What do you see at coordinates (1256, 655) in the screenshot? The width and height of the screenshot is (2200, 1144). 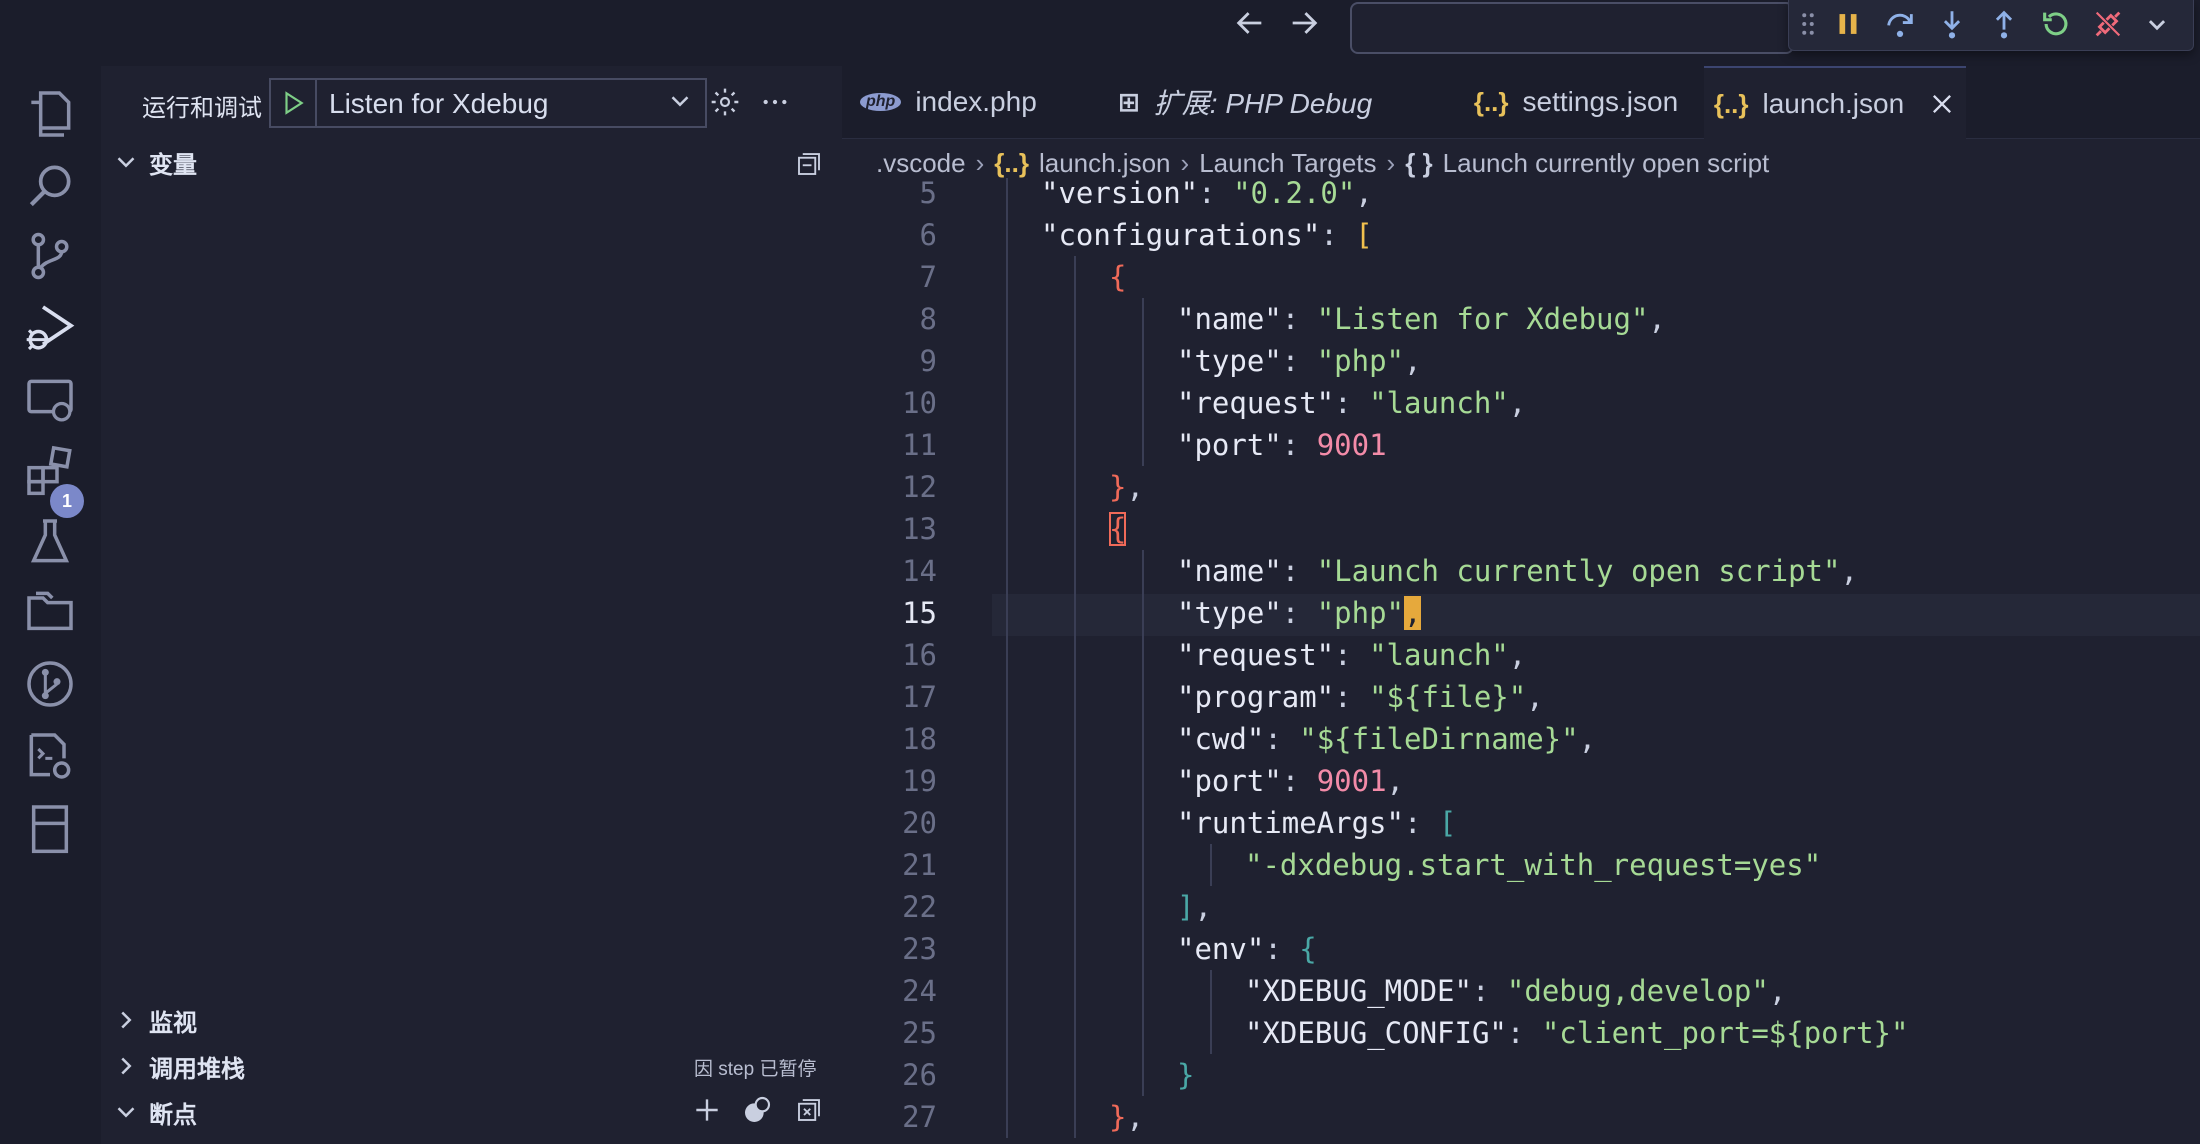 I see `code-token: "request"` at bounding box center [1256, 655].